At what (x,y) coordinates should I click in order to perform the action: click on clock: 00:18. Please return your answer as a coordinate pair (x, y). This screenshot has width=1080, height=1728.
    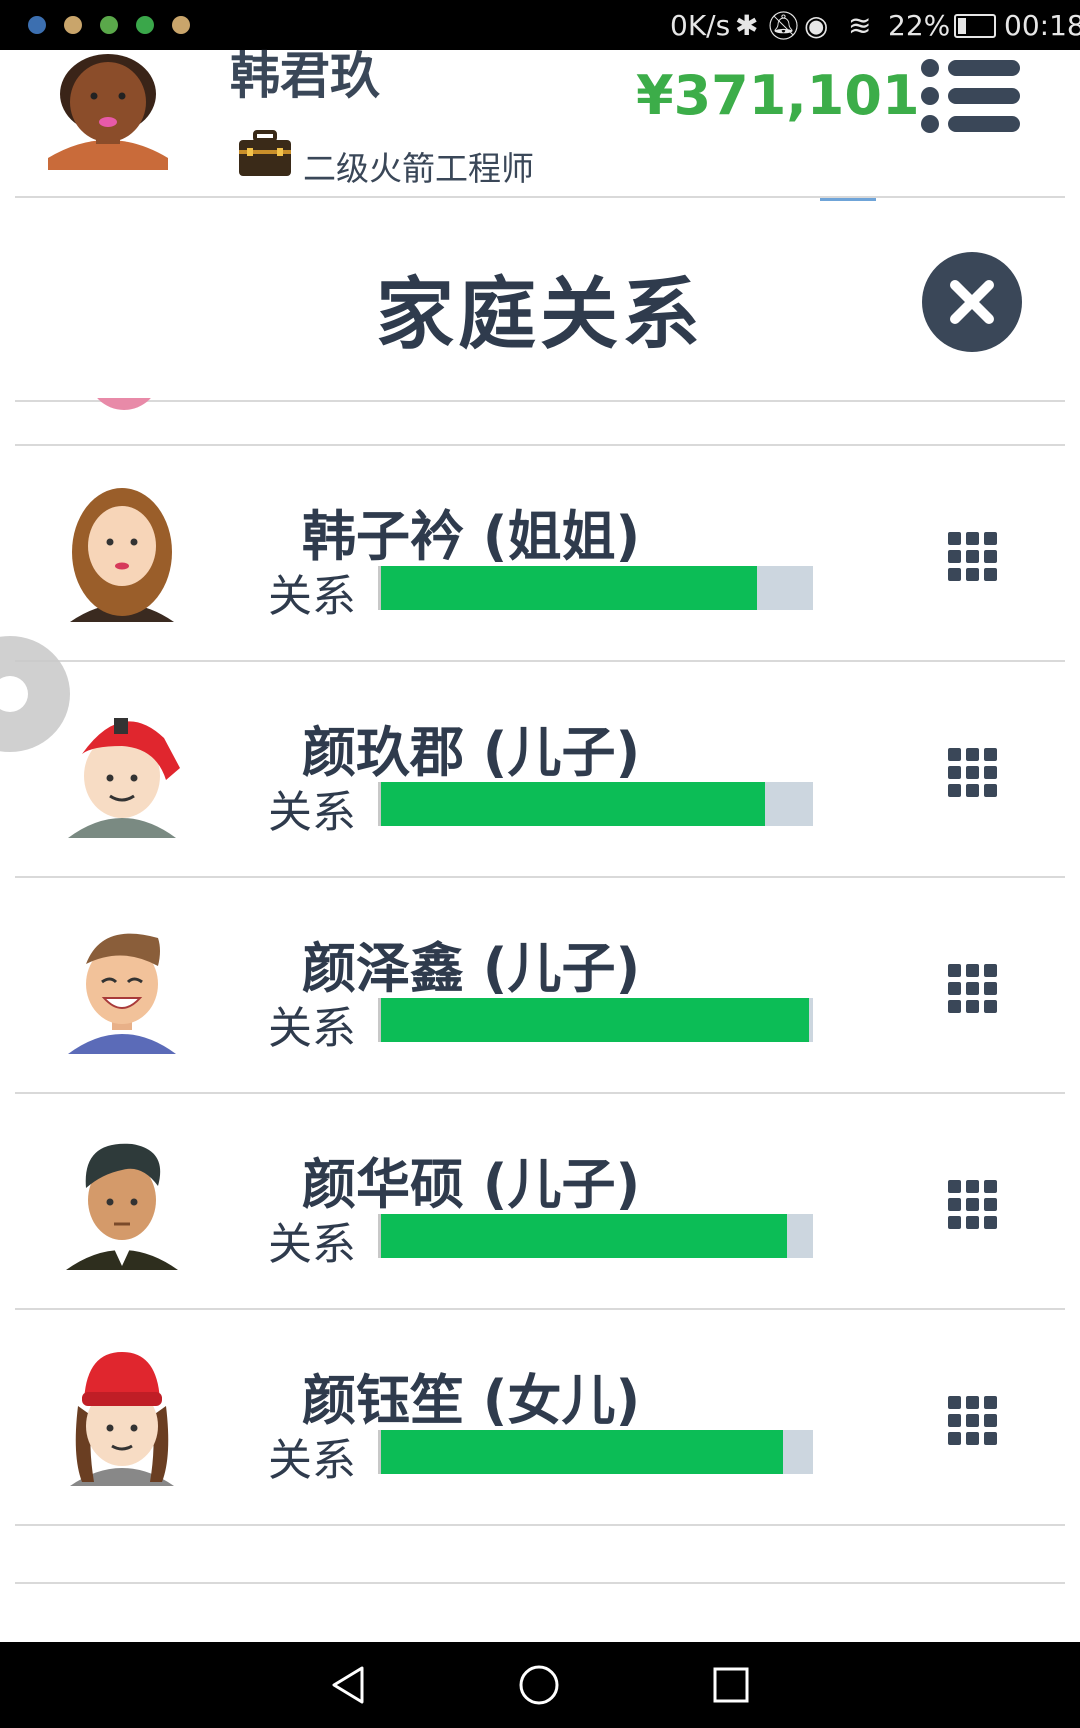
    Looking at the image, I should click on (1042, 25).